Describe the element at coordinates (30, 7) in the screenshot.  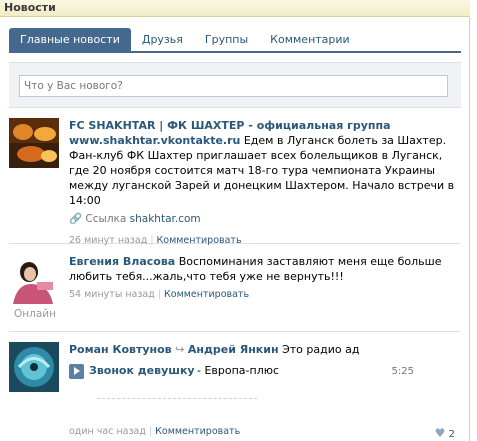
I see `section-title: Новости` at that location.